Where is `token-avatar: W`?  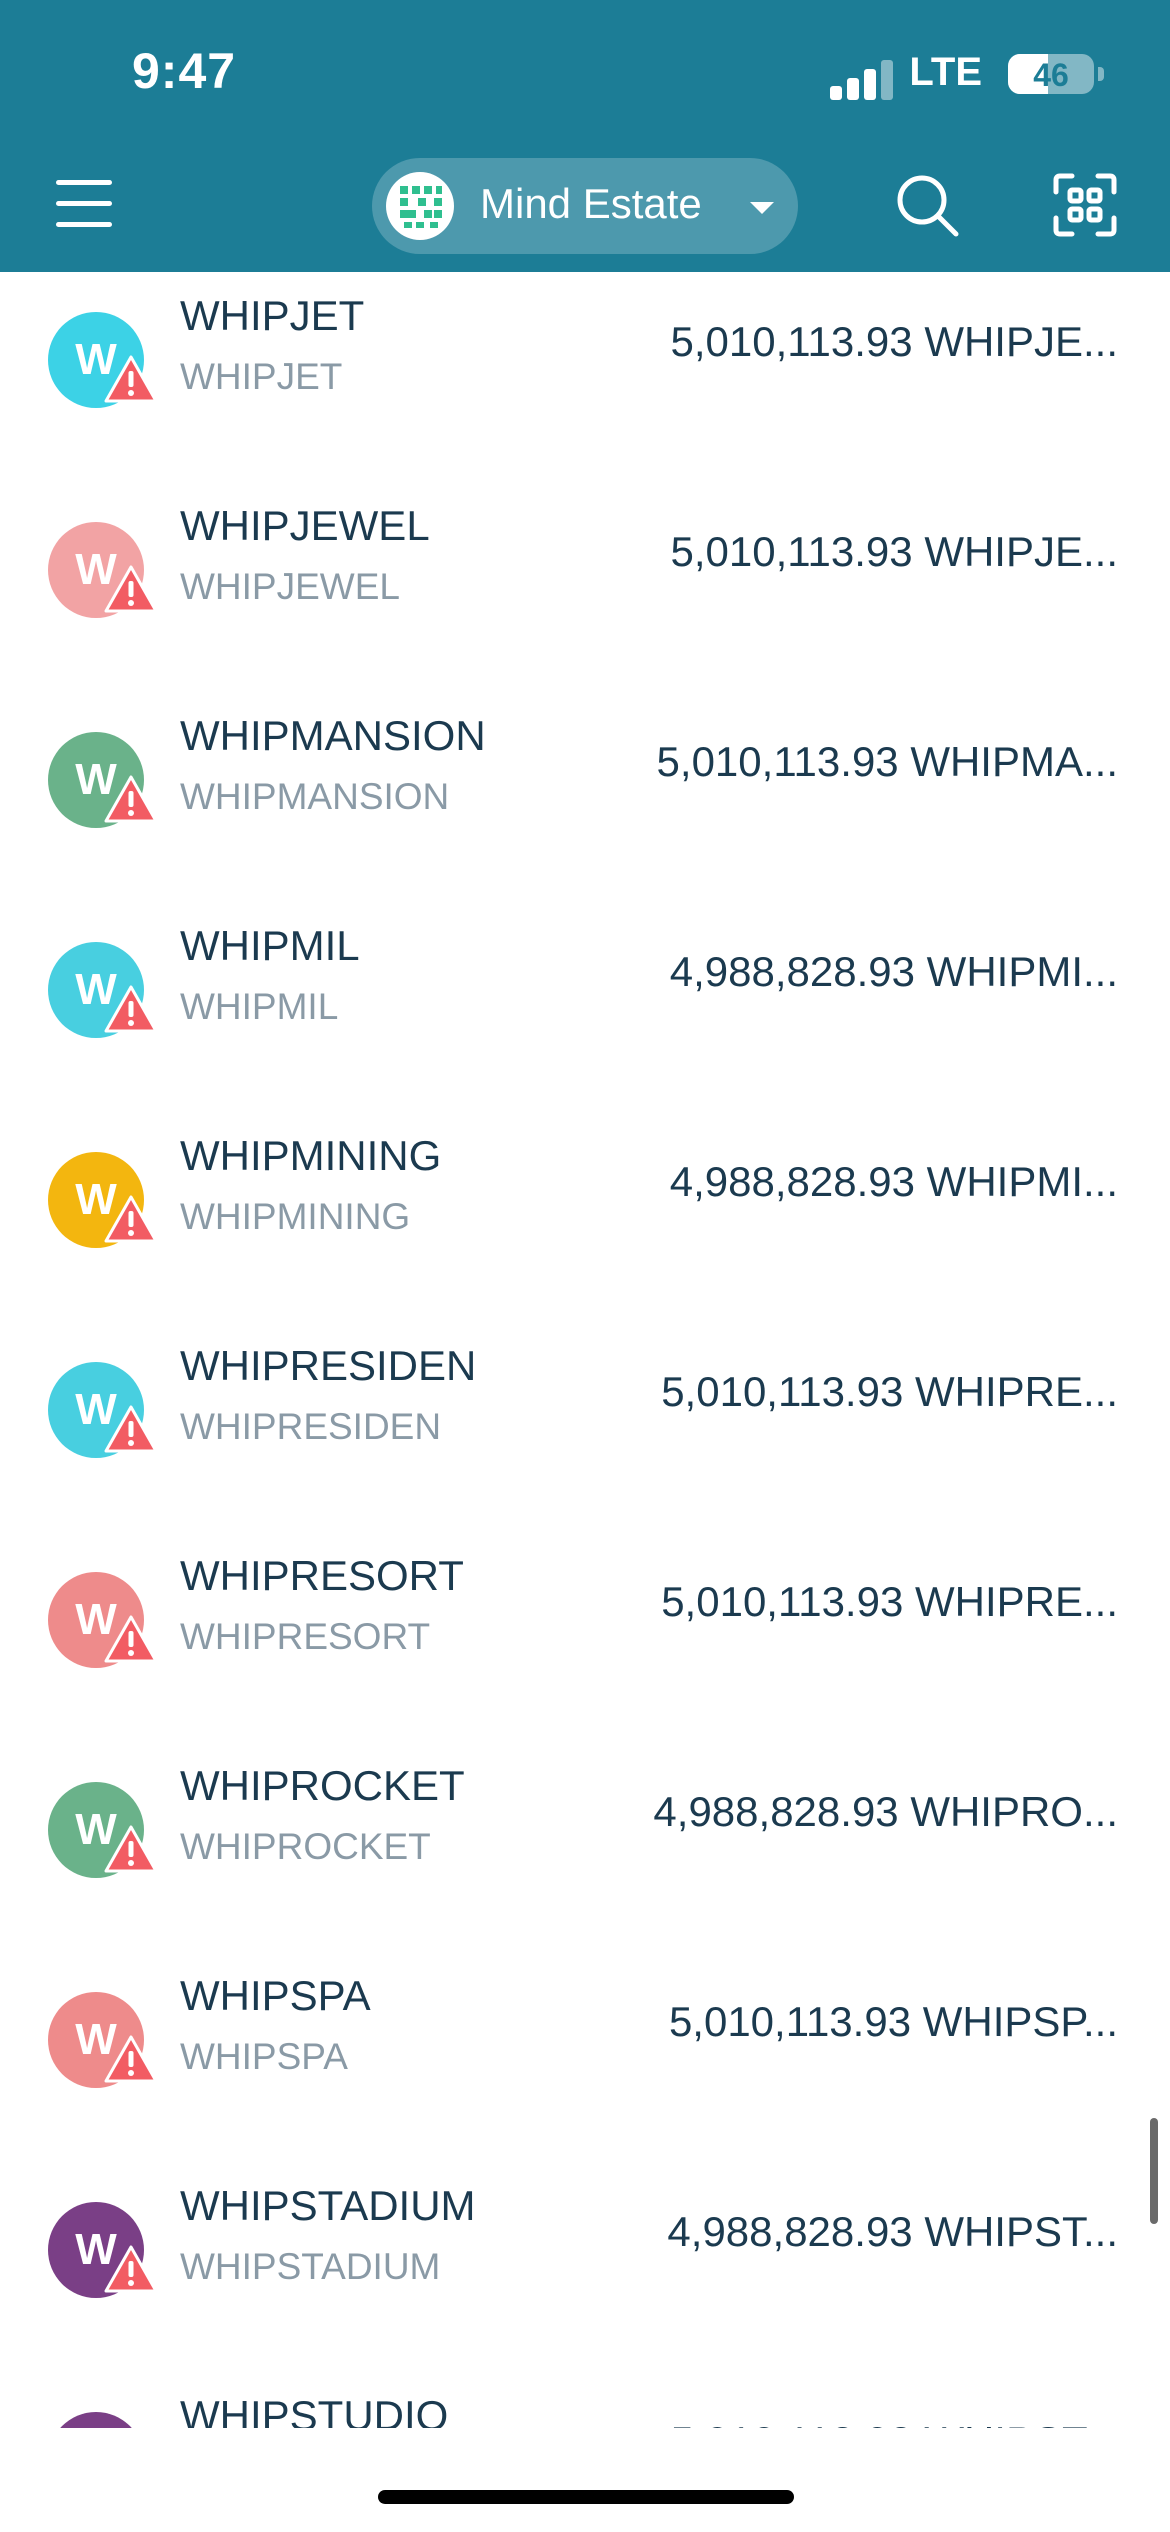
token-avatar: W is located at coordinates (96, 2420).